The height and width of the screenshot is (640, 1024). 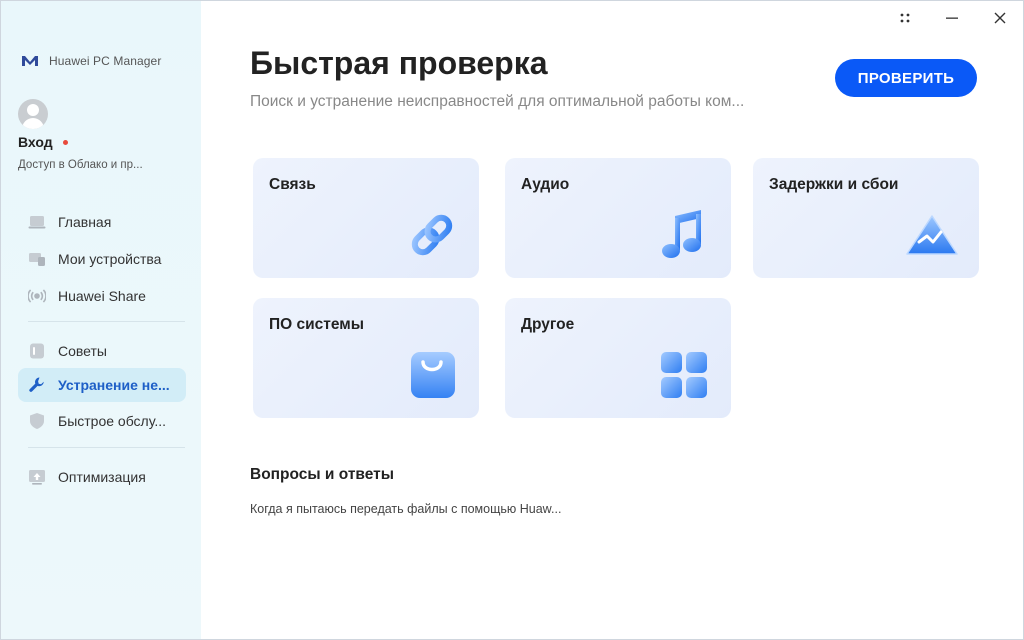 What do you see at coordinates (545, 184) in the screenshot?
I see `card-title: Аудио` at bounding box center [545, 184].